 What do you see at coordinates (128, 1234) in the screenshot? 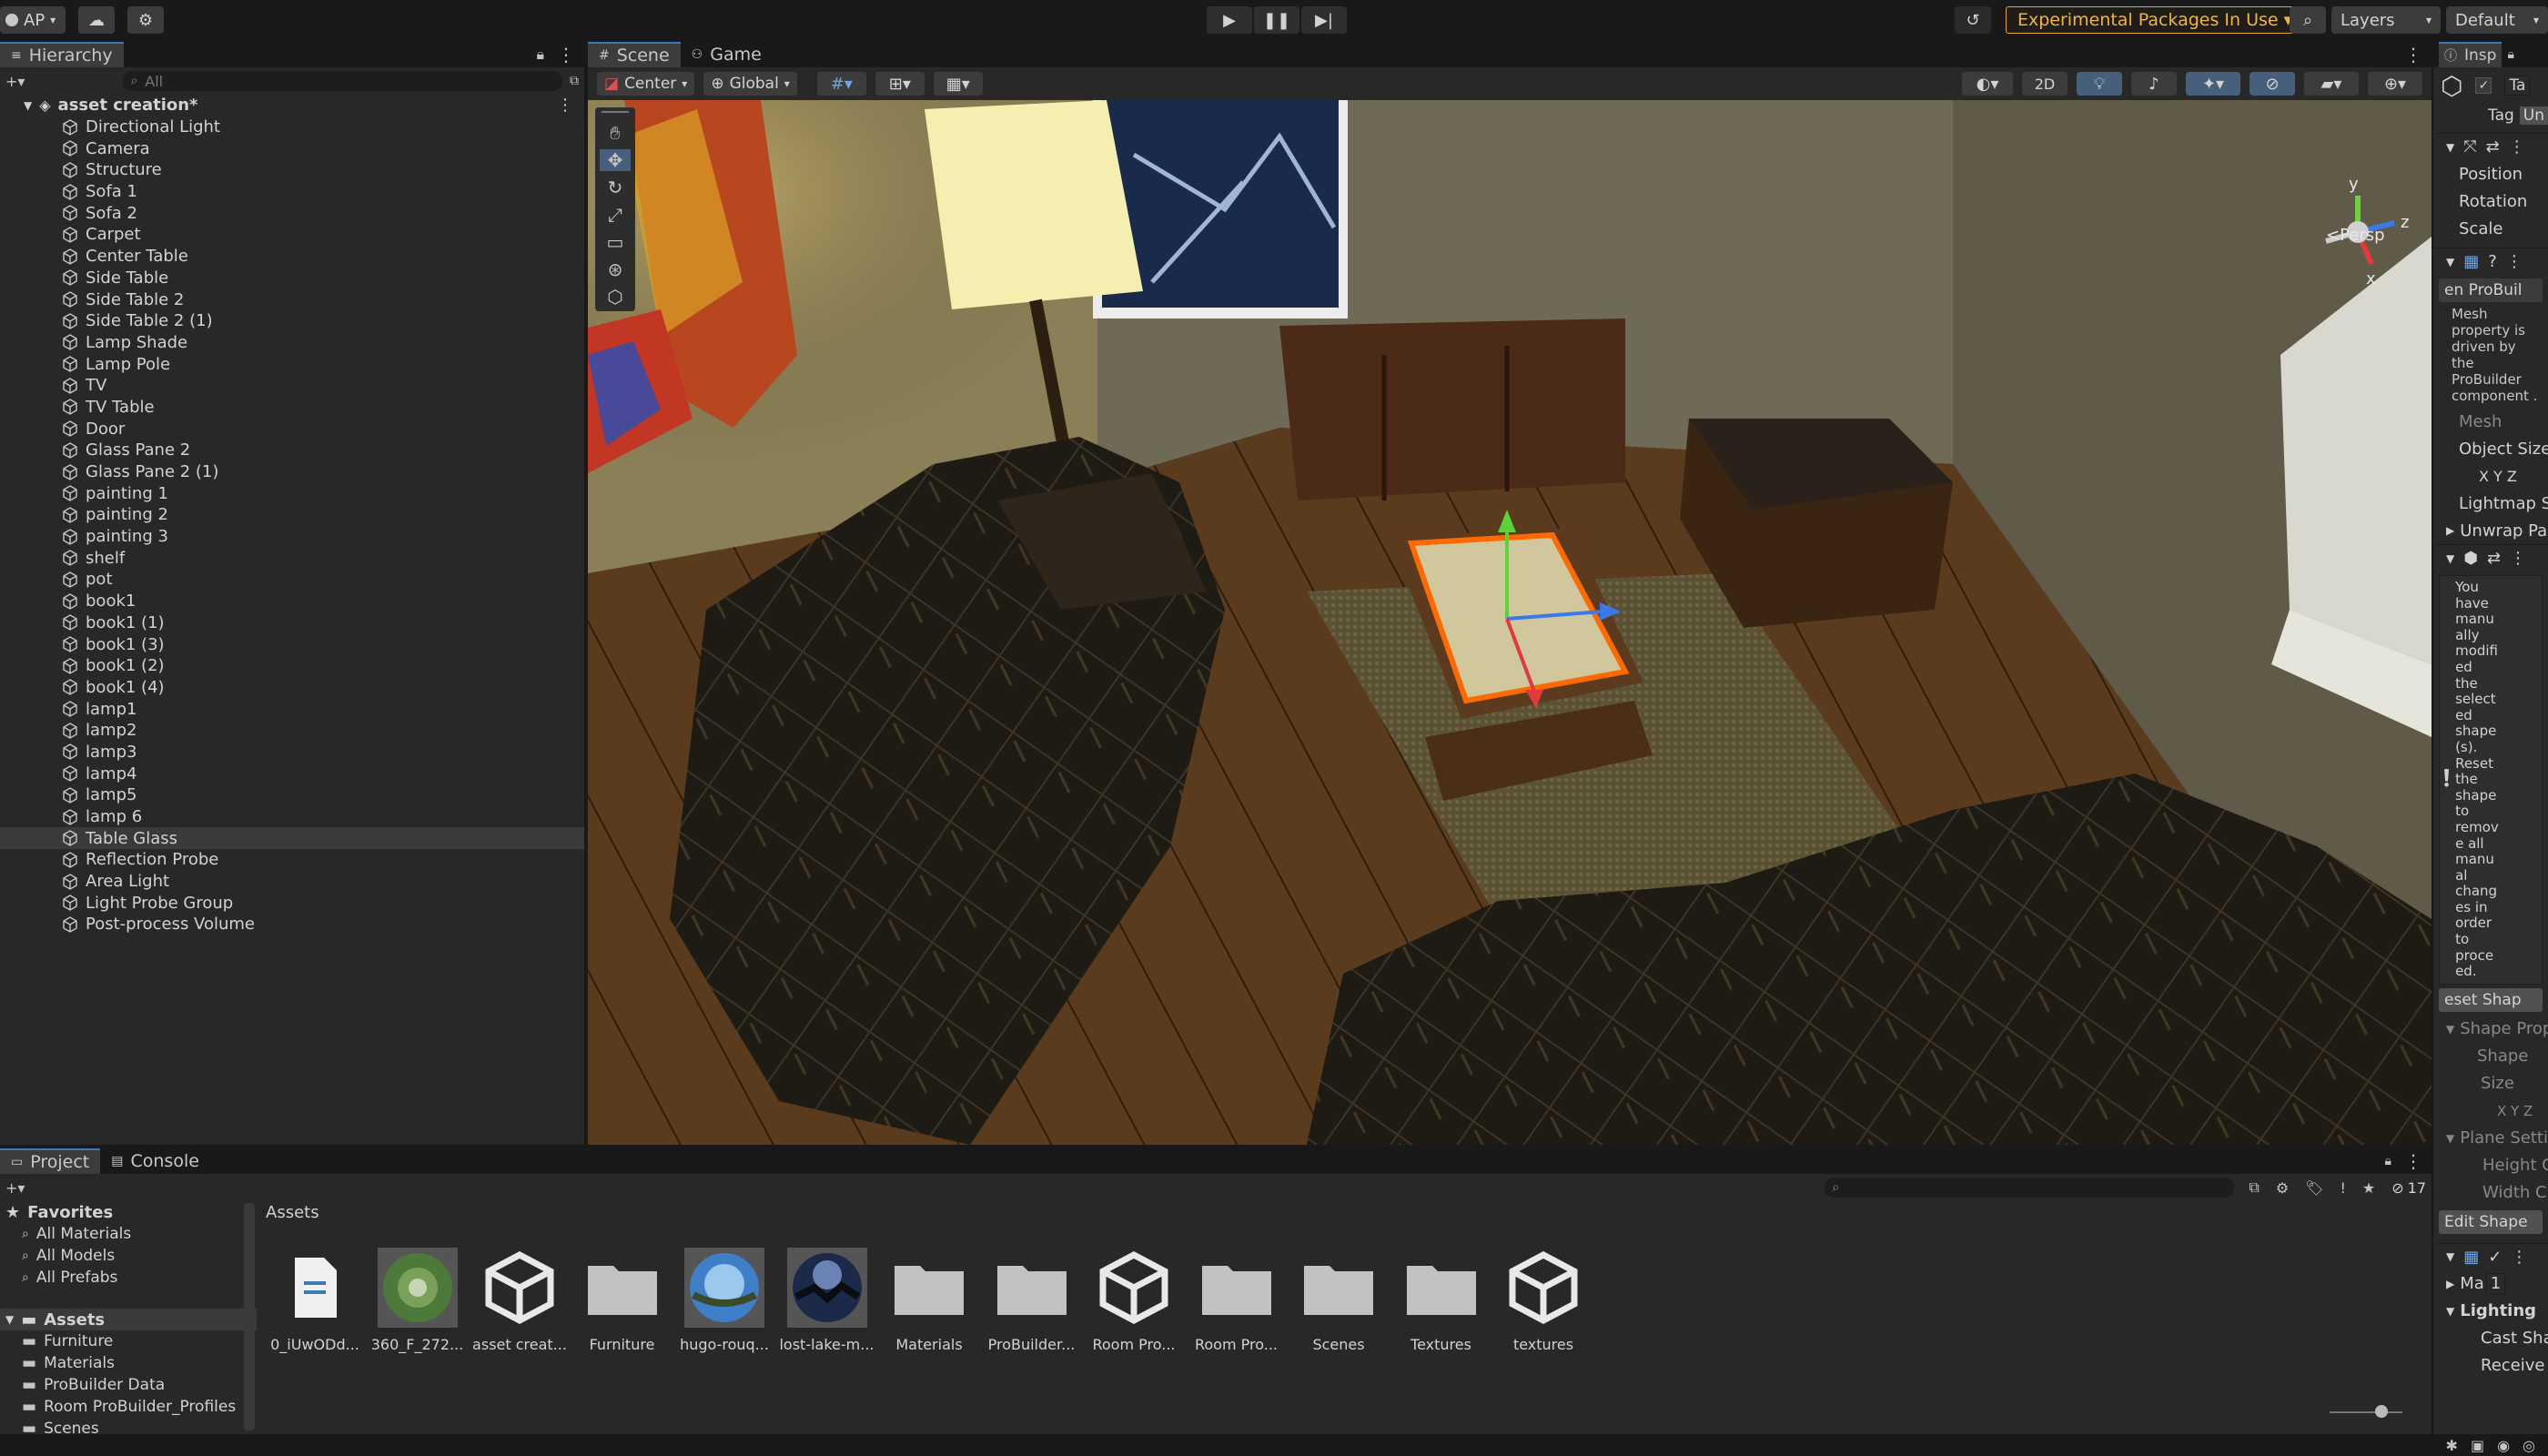
I see `favorite-item: ⌕ All Materials` at bounding box center [128, 1234].